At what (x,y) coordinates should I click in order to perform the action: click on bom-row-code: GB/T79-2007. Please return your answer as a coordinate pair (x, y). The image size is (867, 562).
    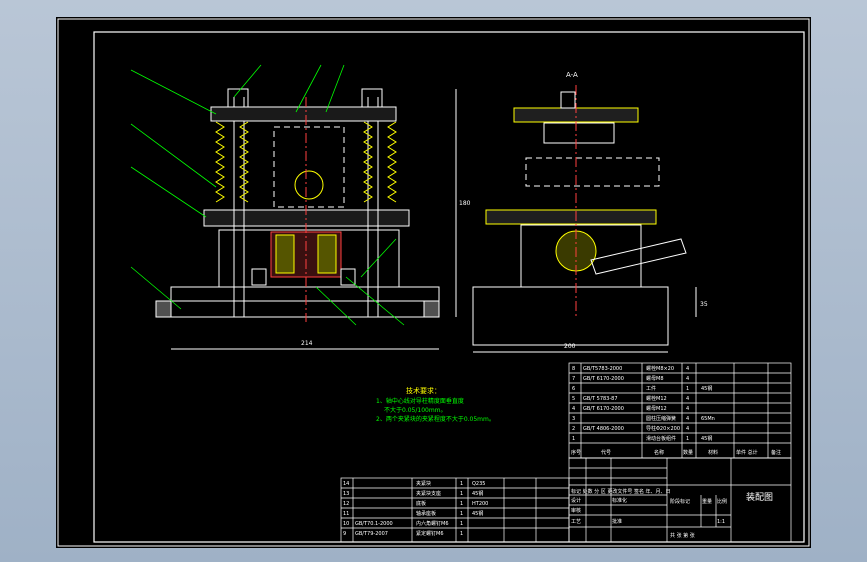
    Looking at the image, I should click on (371, 534).